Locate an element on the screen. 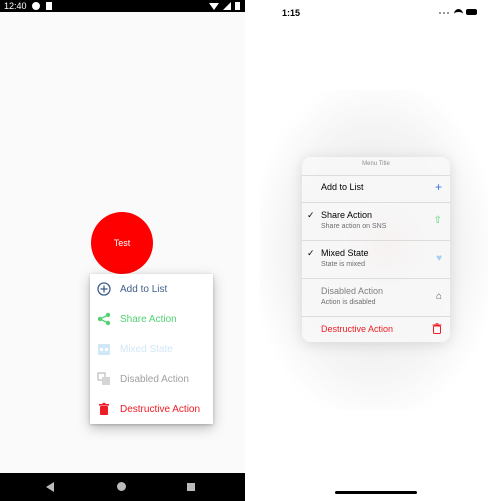 Image resolution: width=494 pixels, height=501 pixels. android-nav-bar is located at coordinates (122, 487).